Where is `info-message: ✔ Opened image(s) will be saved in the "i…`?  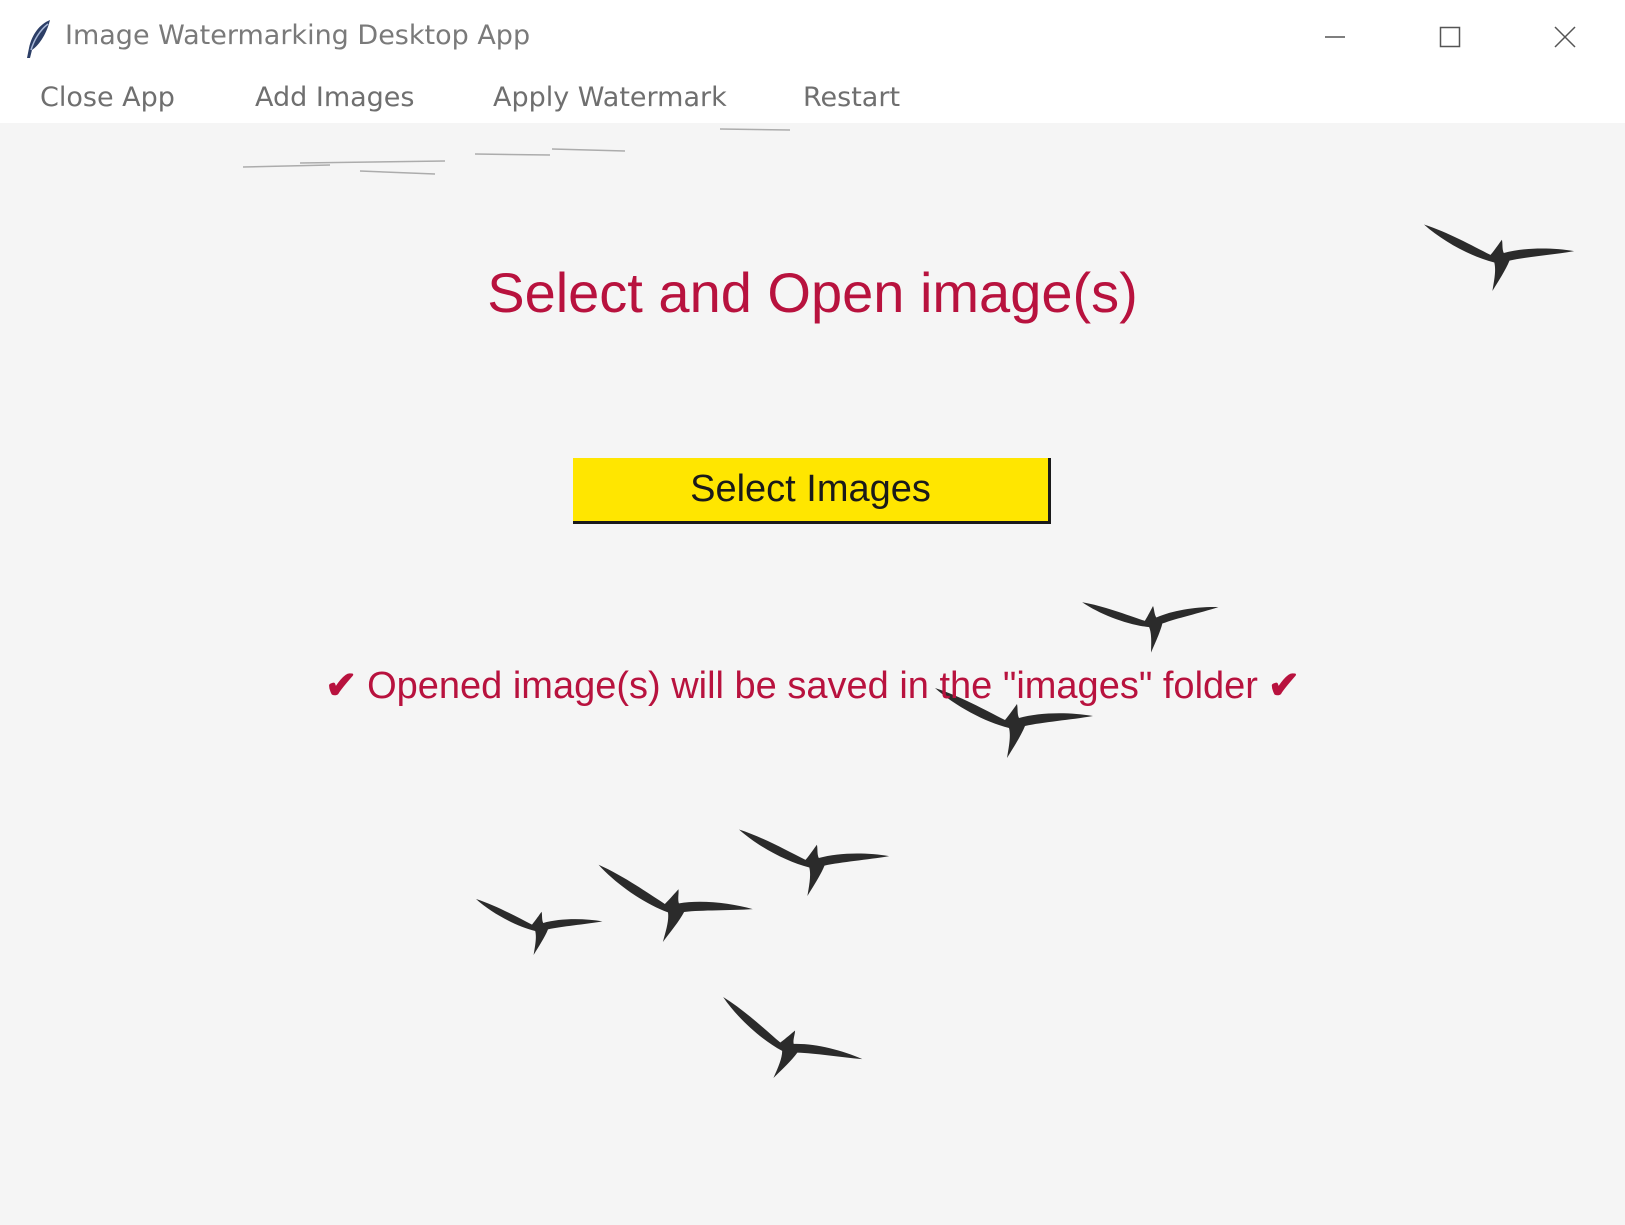 info-message: ✔ Opened image(s) will be saved in the "i… is located at coordinates (812, 685).